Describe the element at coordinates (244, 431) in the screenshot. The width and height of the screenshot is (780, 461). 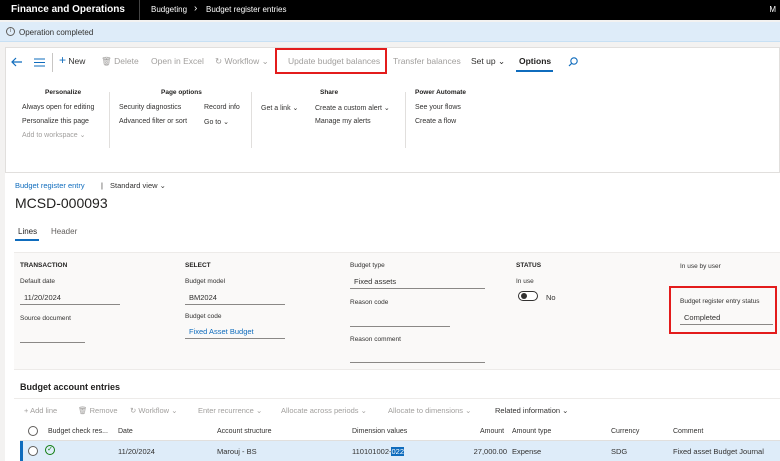
I see `column-header-account-structure: Account structure` at that location.